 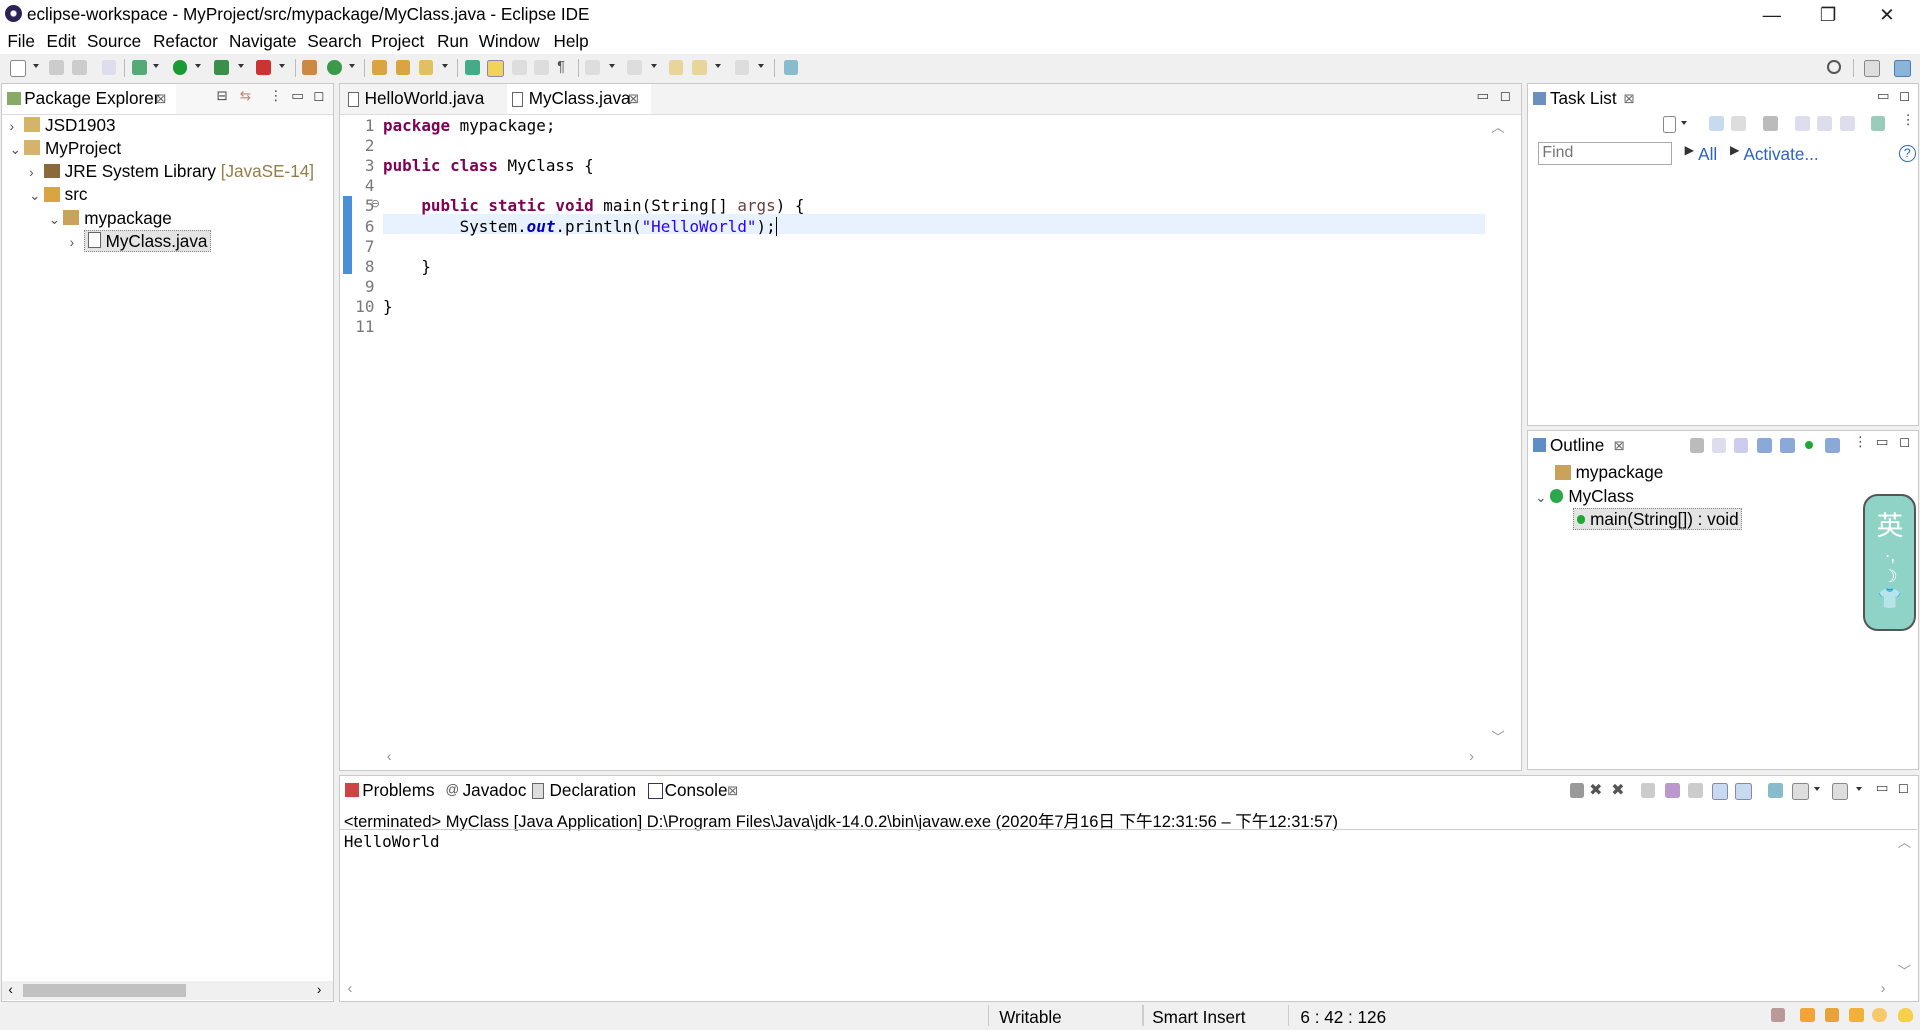 What do you see at coordinates (79, 67) in the screenshot?
I see `save-all-icon` at bounding box center [79, 67].